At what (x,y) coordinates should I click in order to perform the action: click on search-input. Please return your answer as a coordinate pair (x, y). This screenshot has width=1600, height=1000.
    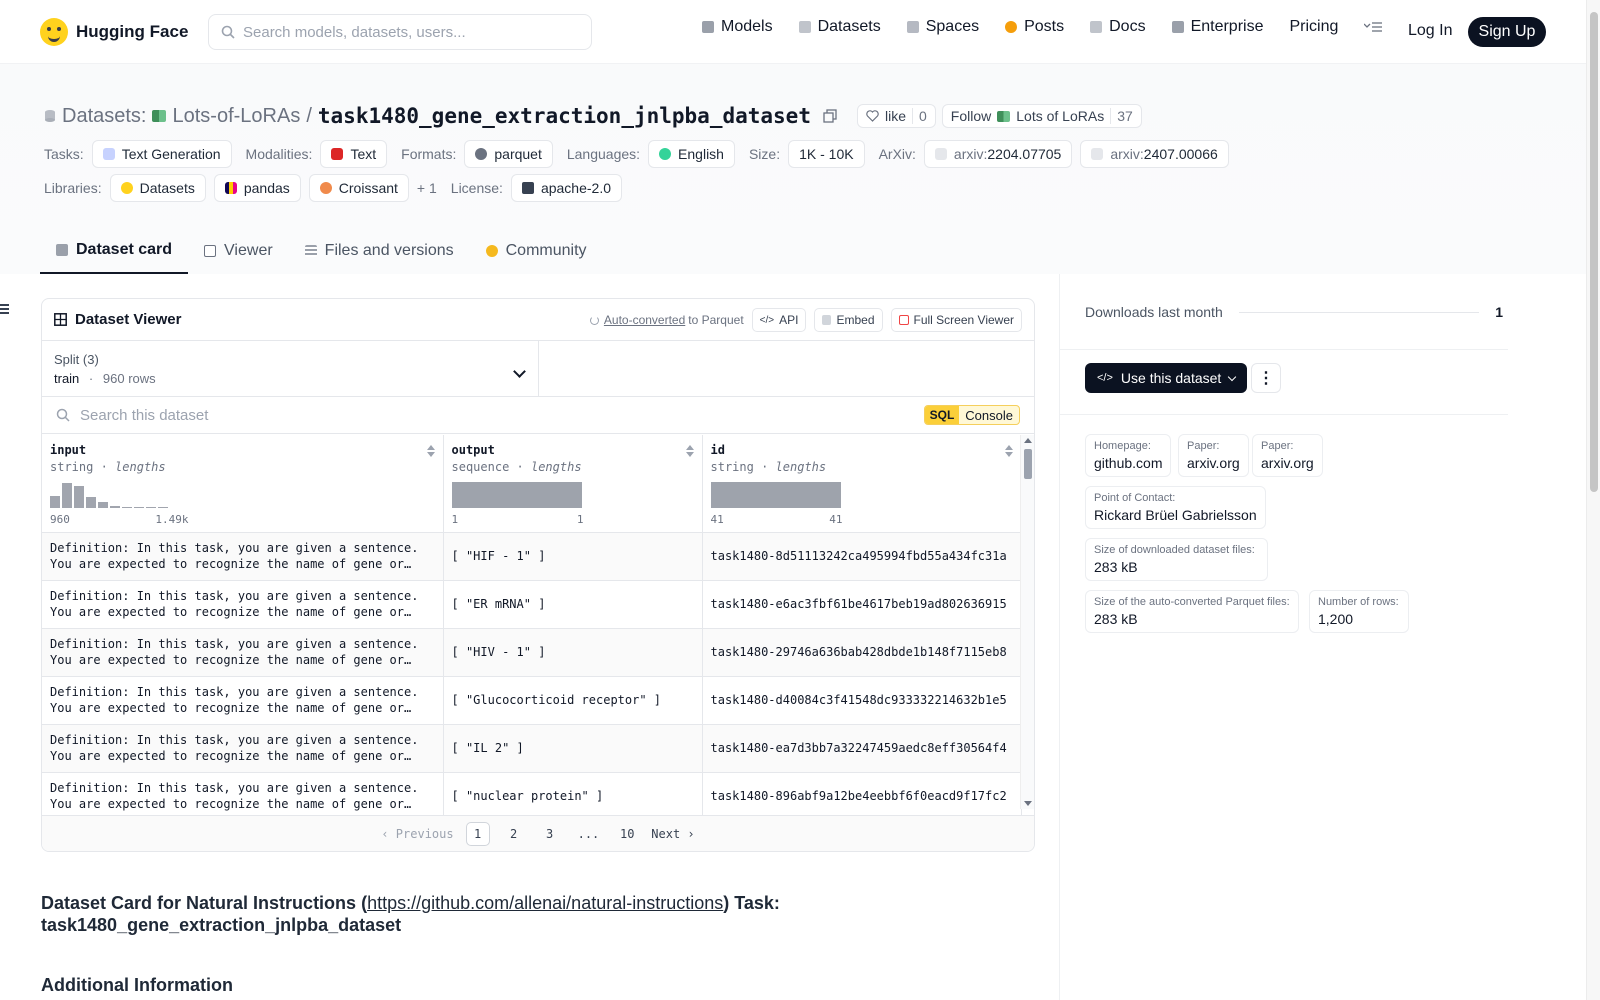
    Looking at the image, I should click on (408, 32).